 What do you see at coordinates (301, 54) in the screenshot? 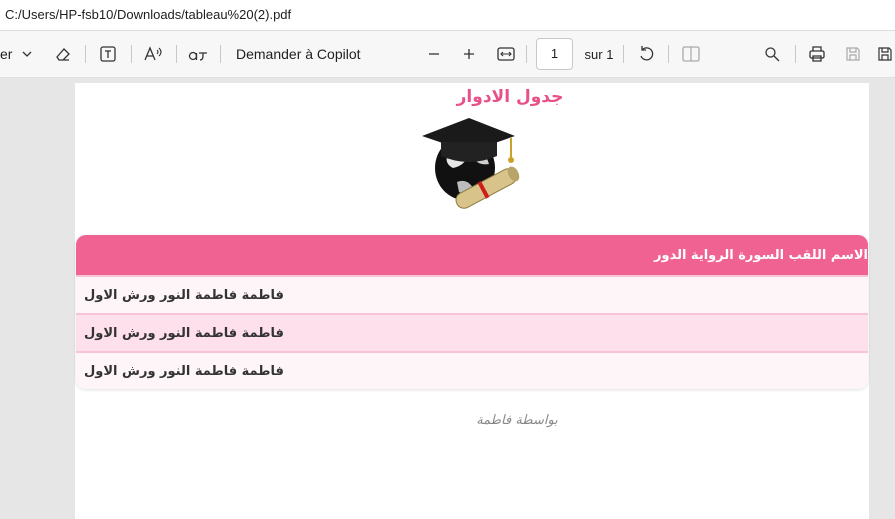
I see `ask-copilot-button: Demander à Copilot` at bounding box center [301, 54].